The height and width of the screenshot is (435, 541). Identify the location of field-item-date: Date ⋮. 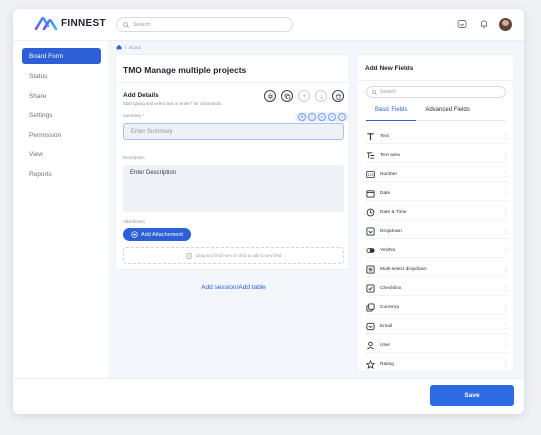
(437, 194).